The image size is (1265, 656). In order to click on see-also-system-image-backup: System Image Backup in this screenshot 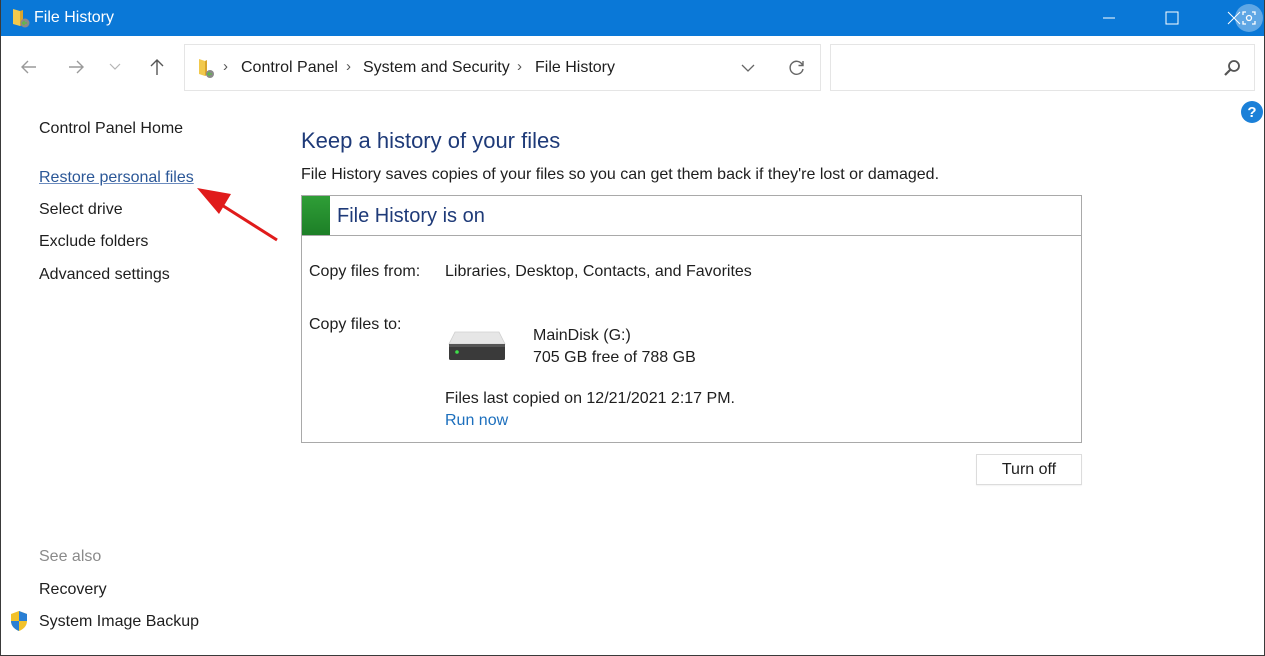, I will do `click(119, 622)`.